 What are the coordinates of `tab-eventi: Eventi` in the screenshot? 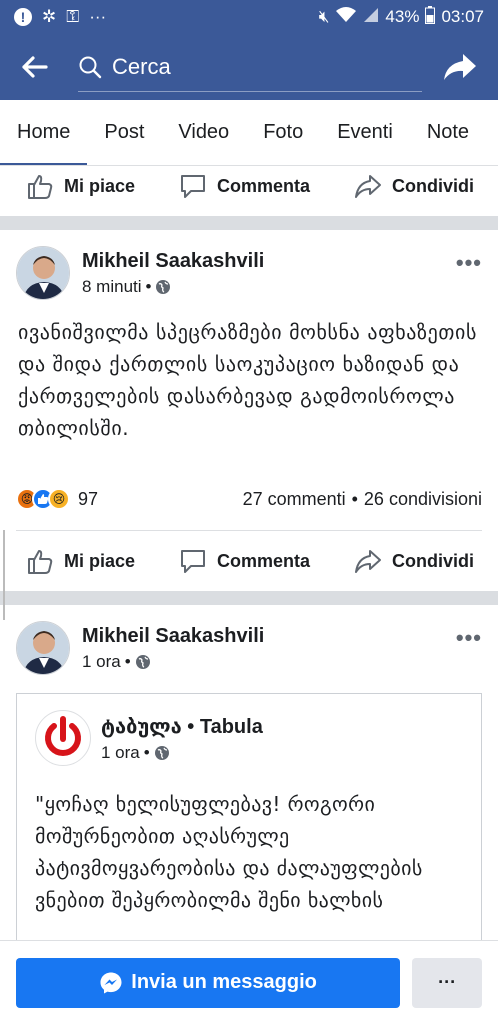 It's located at (365, 132).